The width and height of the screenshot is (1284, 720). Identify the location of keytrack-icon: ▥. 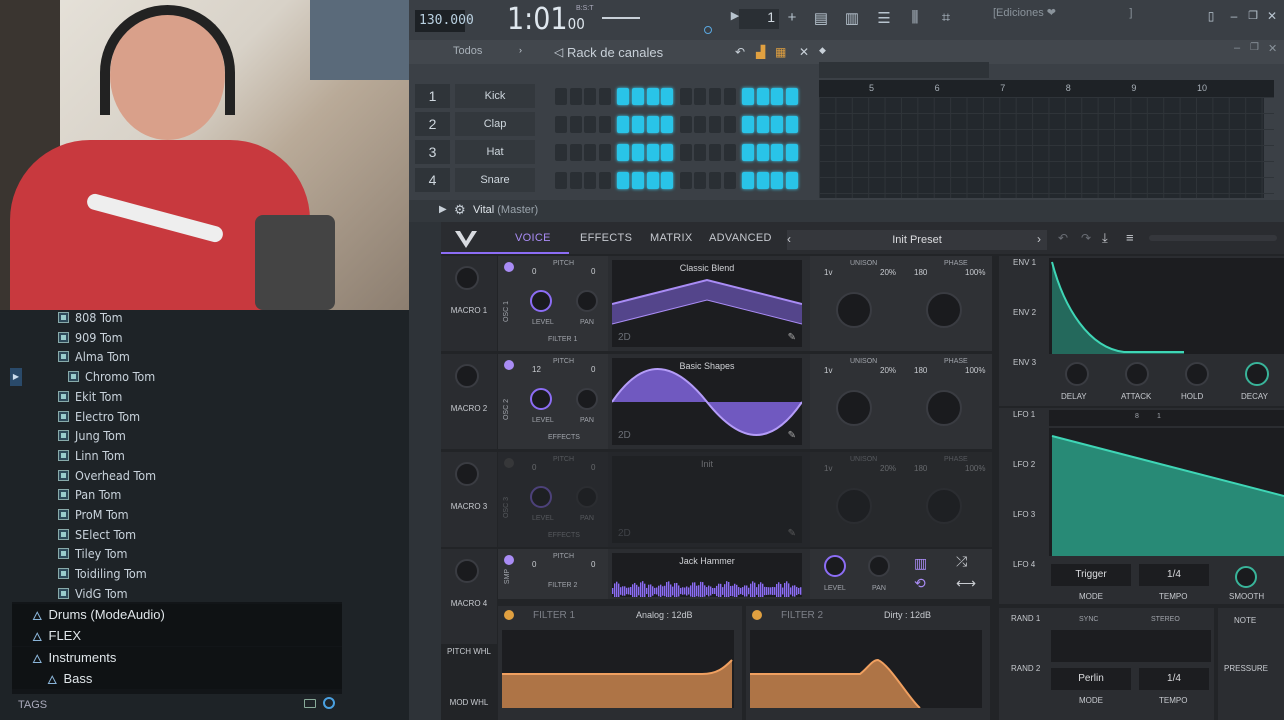
(920, 563).